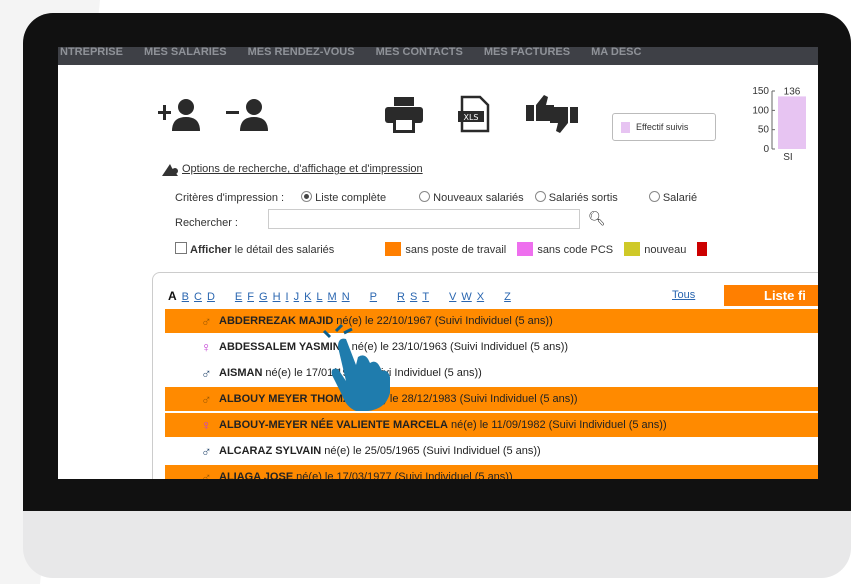 This screenshot has width=867, height=584. I want to click on remove-user-icon, so click(249, 114).